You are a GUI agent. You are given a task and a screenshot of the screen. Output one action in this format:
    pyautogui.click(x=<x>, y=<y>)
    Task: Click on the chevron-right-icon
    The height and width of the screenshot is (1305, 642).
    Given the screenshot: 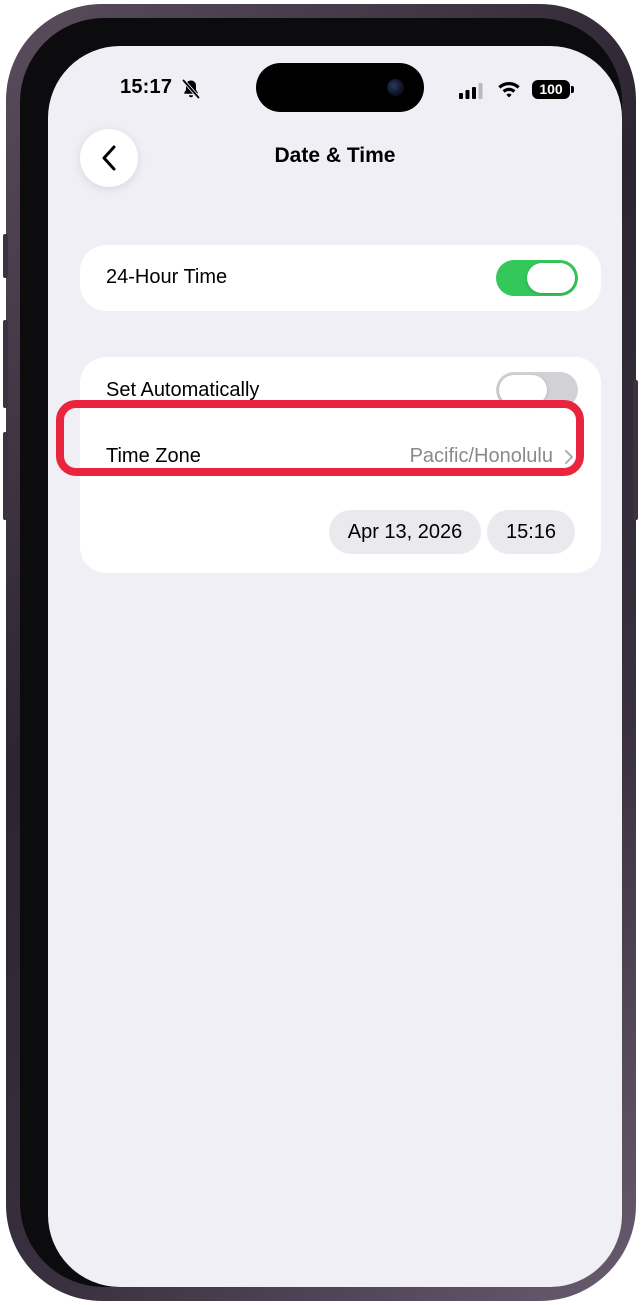 What is the action you would take?
    pyautogui.click(x=569, y=457)
    